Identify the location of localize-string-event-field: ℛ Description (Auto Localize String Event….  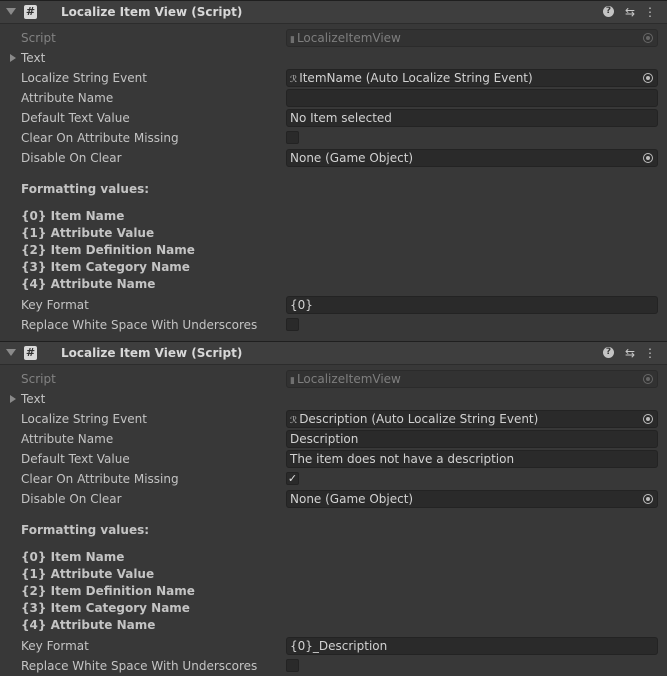
(472, 419).